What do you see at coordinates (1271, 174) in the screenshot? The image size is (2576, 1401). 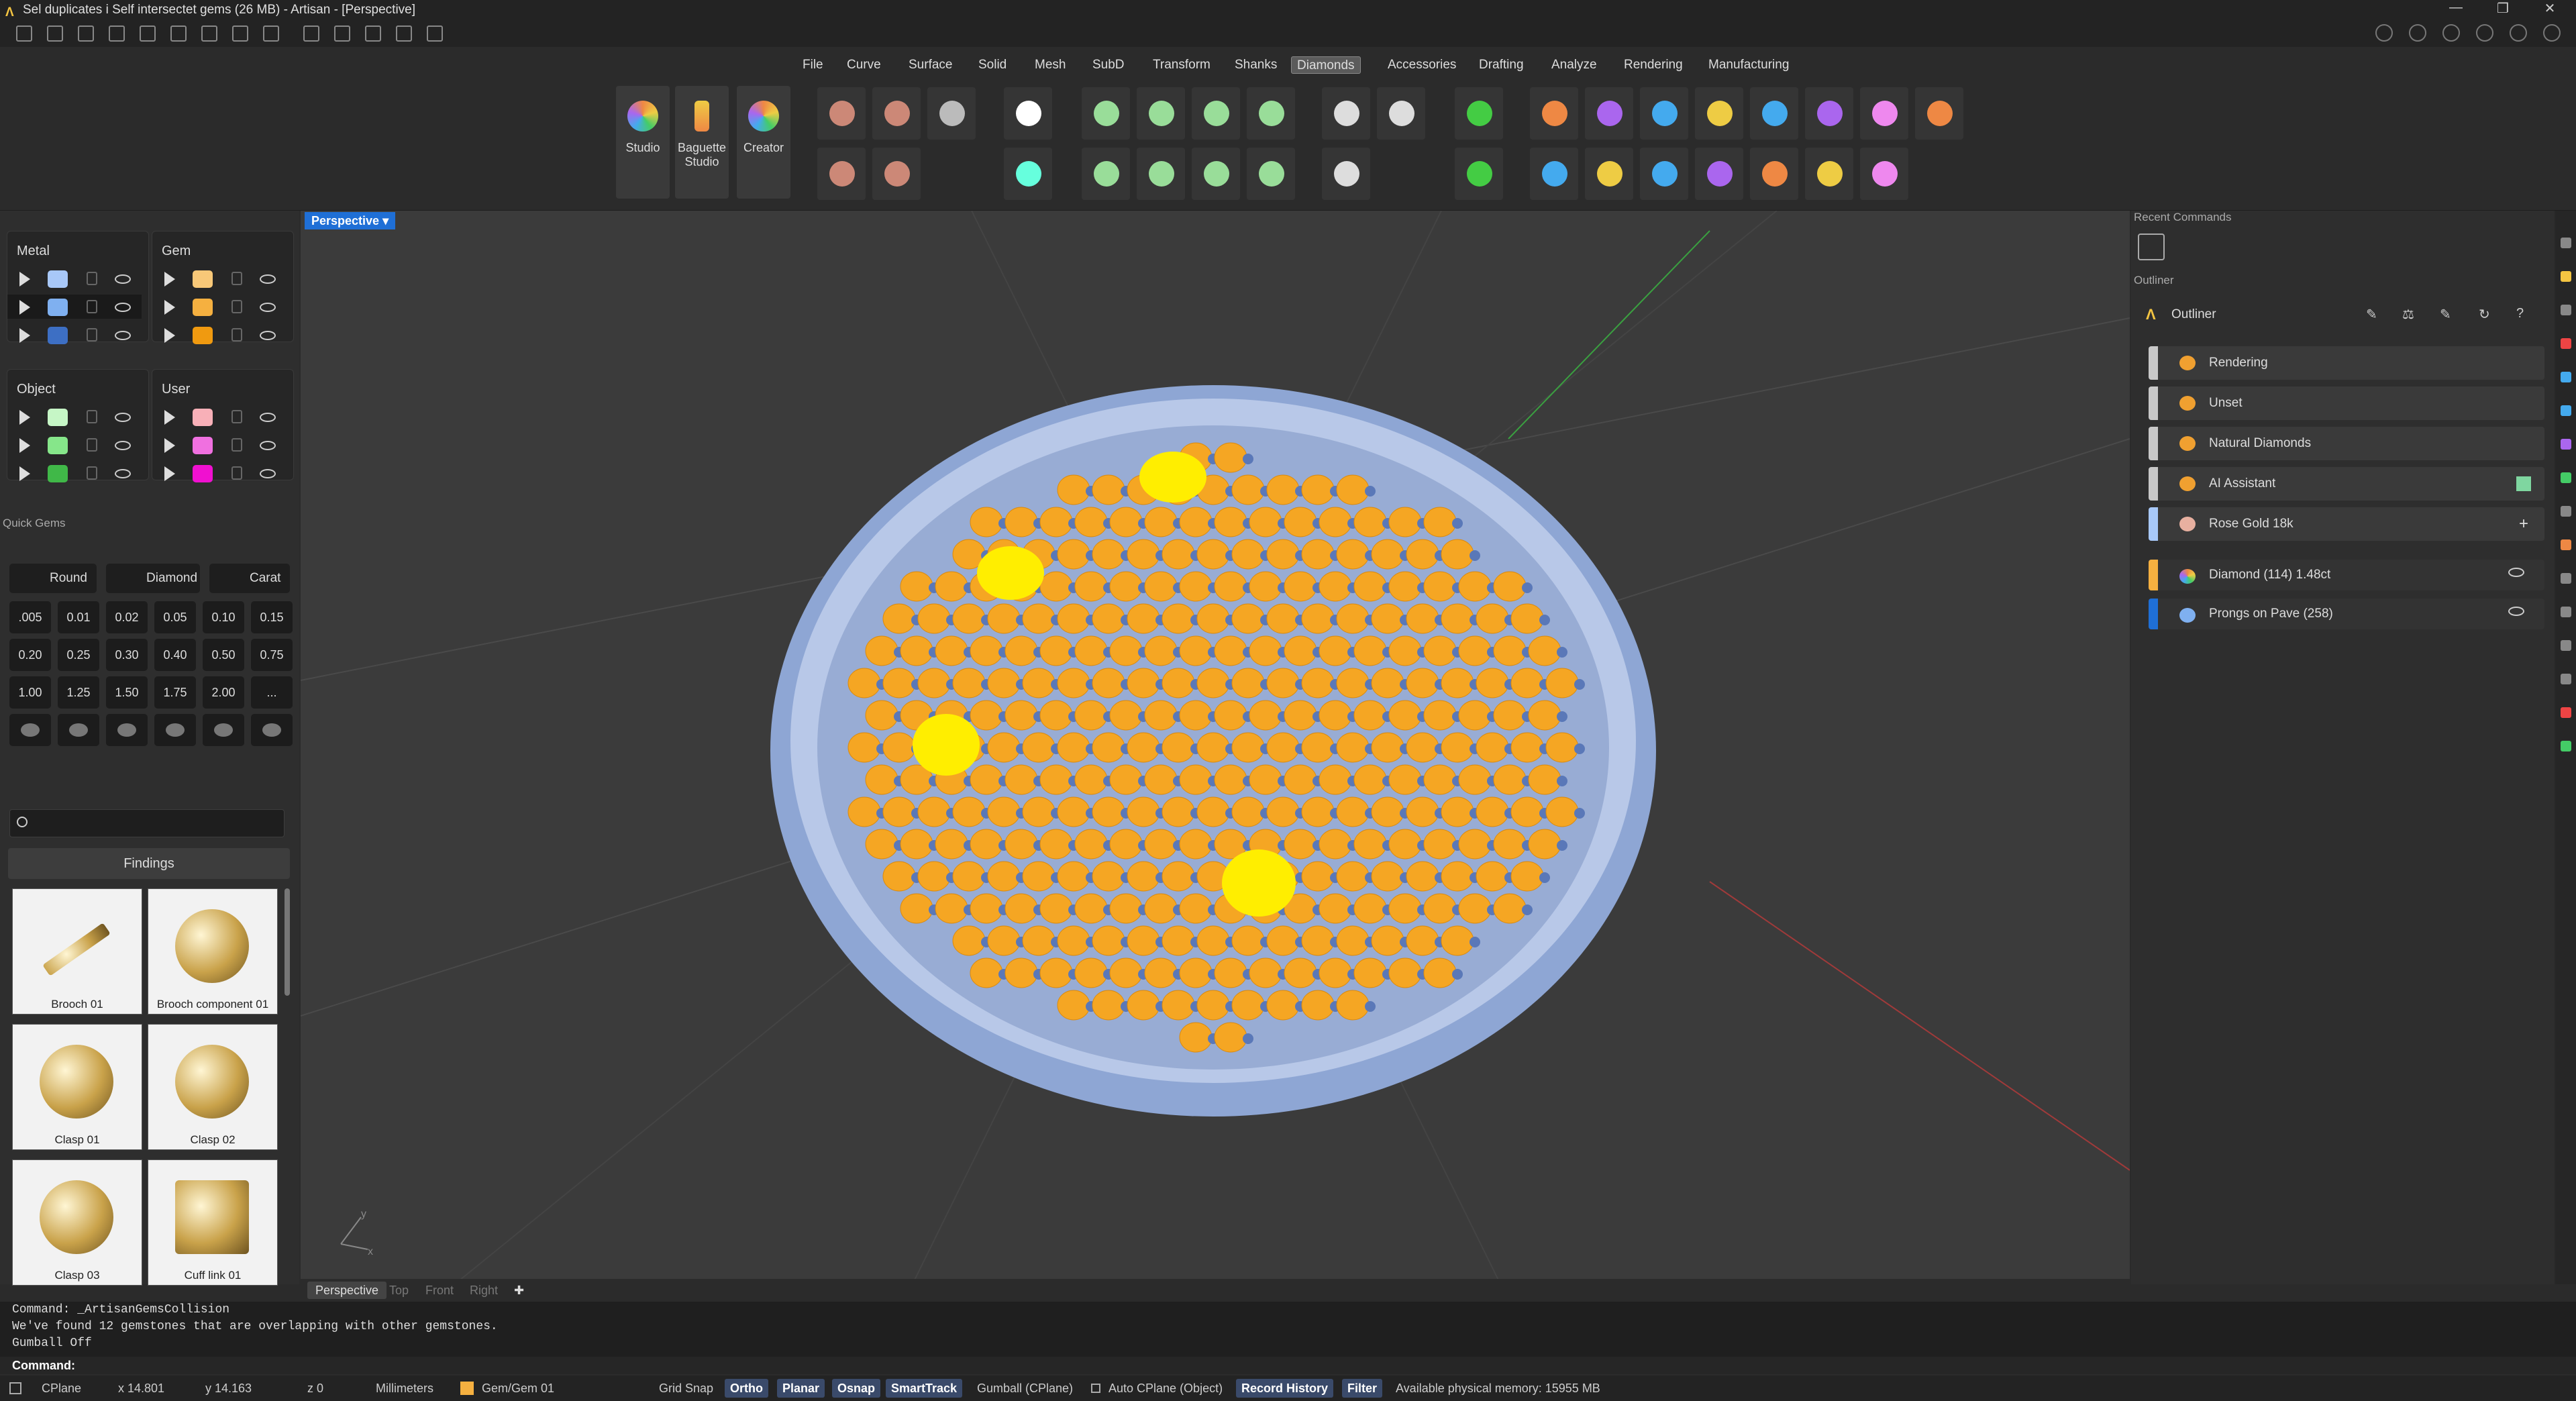 I see `prong-head-button` at bounding box center [1271, 174].